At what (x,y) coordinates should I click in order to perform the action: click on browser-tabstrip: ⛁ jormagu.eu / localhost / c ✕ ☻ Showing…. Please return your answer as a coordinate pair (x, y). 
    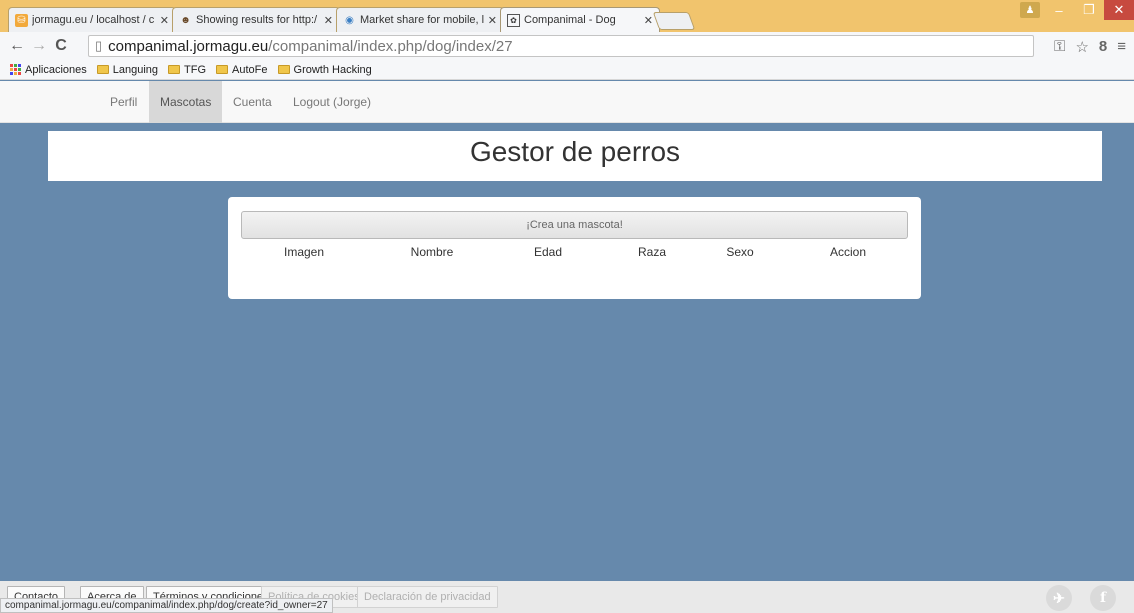
    Looking at the image, I should click on (567, 16).